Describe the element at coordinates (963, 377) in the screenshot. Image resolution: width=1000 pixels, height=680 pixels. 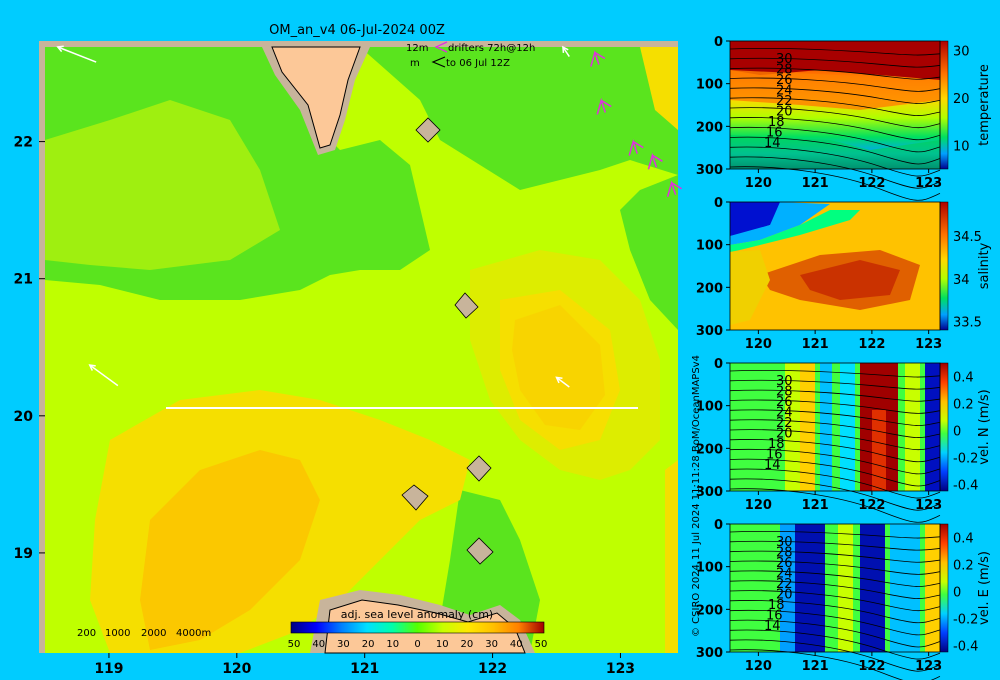
I see `vel_N-colorbar-tick-0: 0.4` at that location.